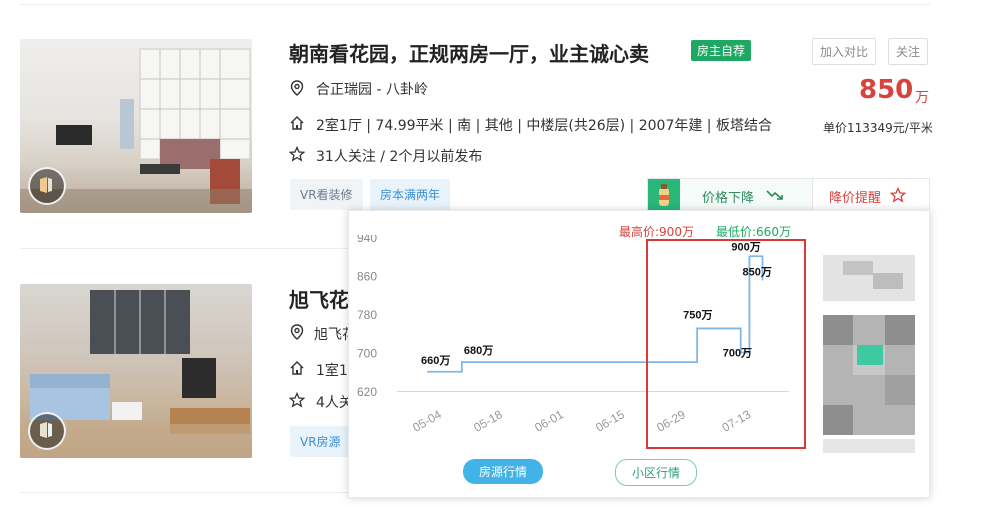 Image resolution: width=987 pixels, height=507 pixels. What do you see at coordinates (844, 51) in the screenshot?
I see `add-compare-button: 加入对比` at bounding box center [844, 51].